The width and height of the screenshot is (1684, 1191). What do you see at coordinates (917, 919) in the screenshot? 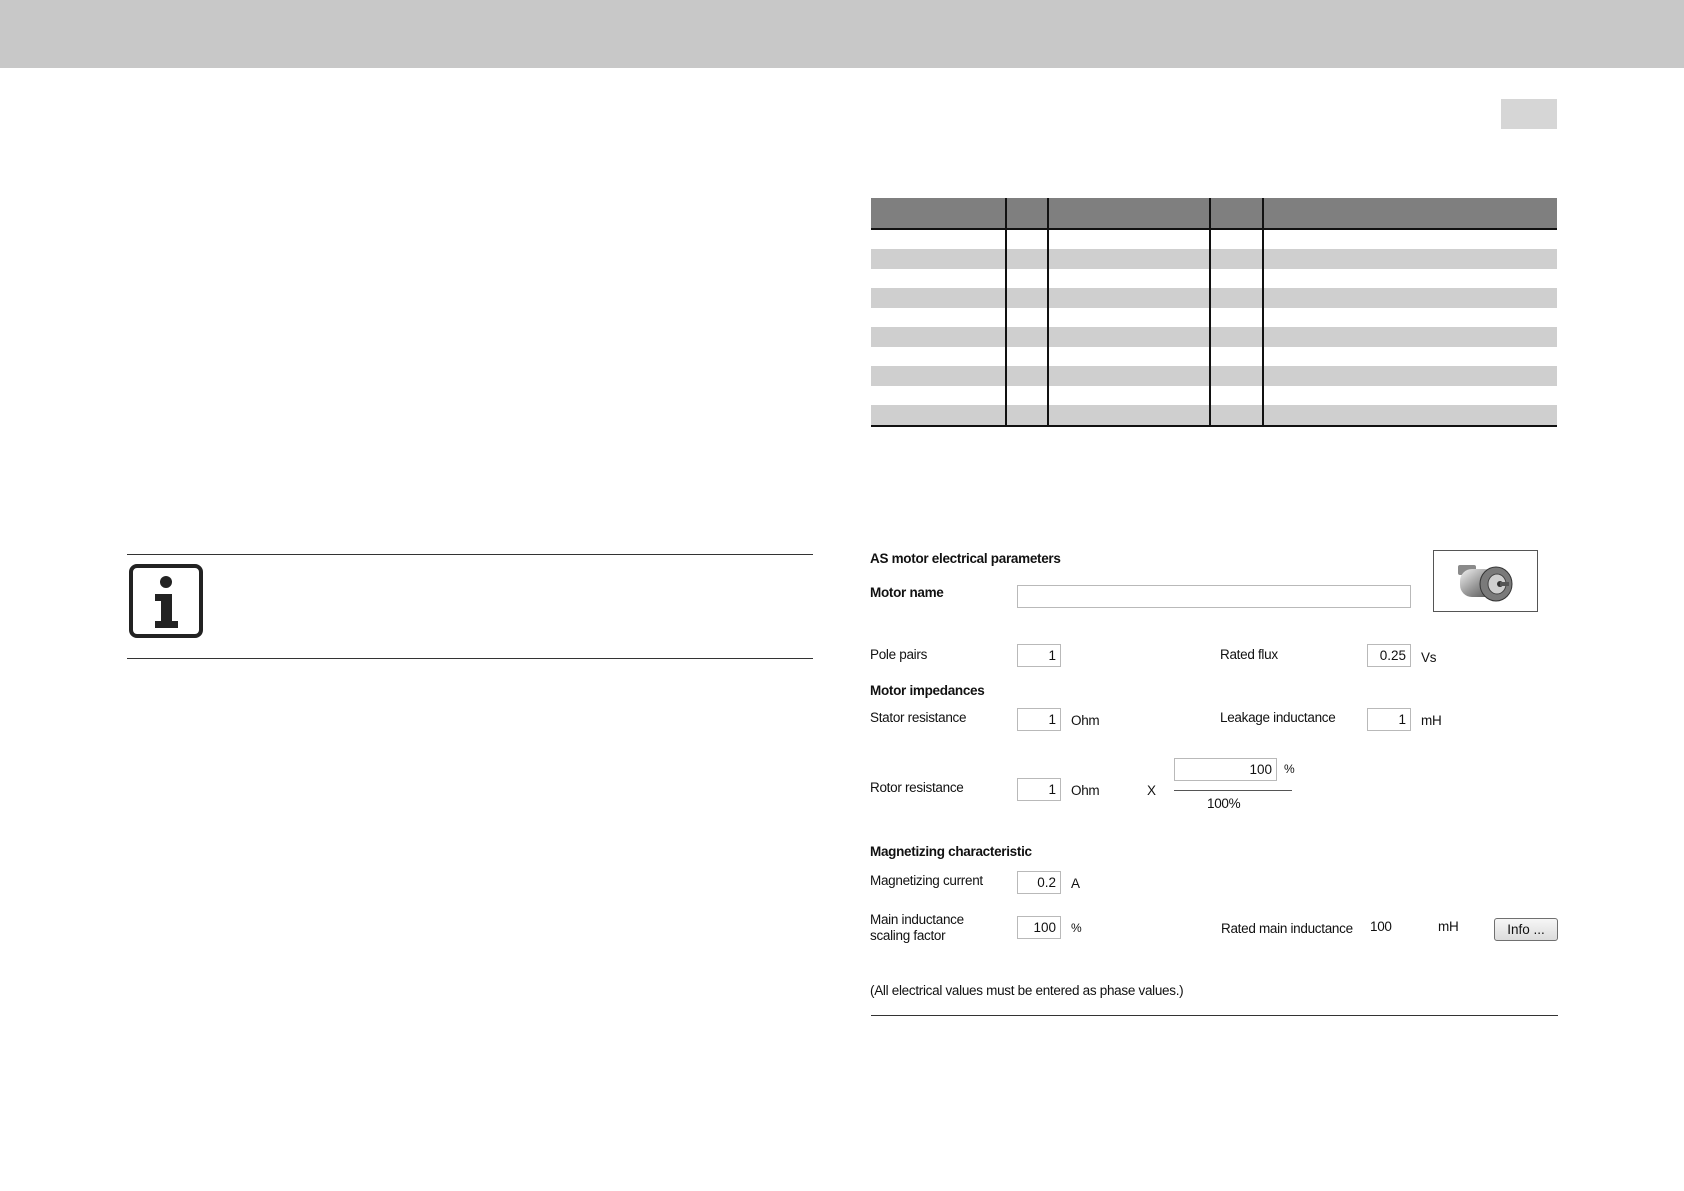
I see `main-inductance-scaling-label-line1: Main inductance` at bounding box center [917, 919].